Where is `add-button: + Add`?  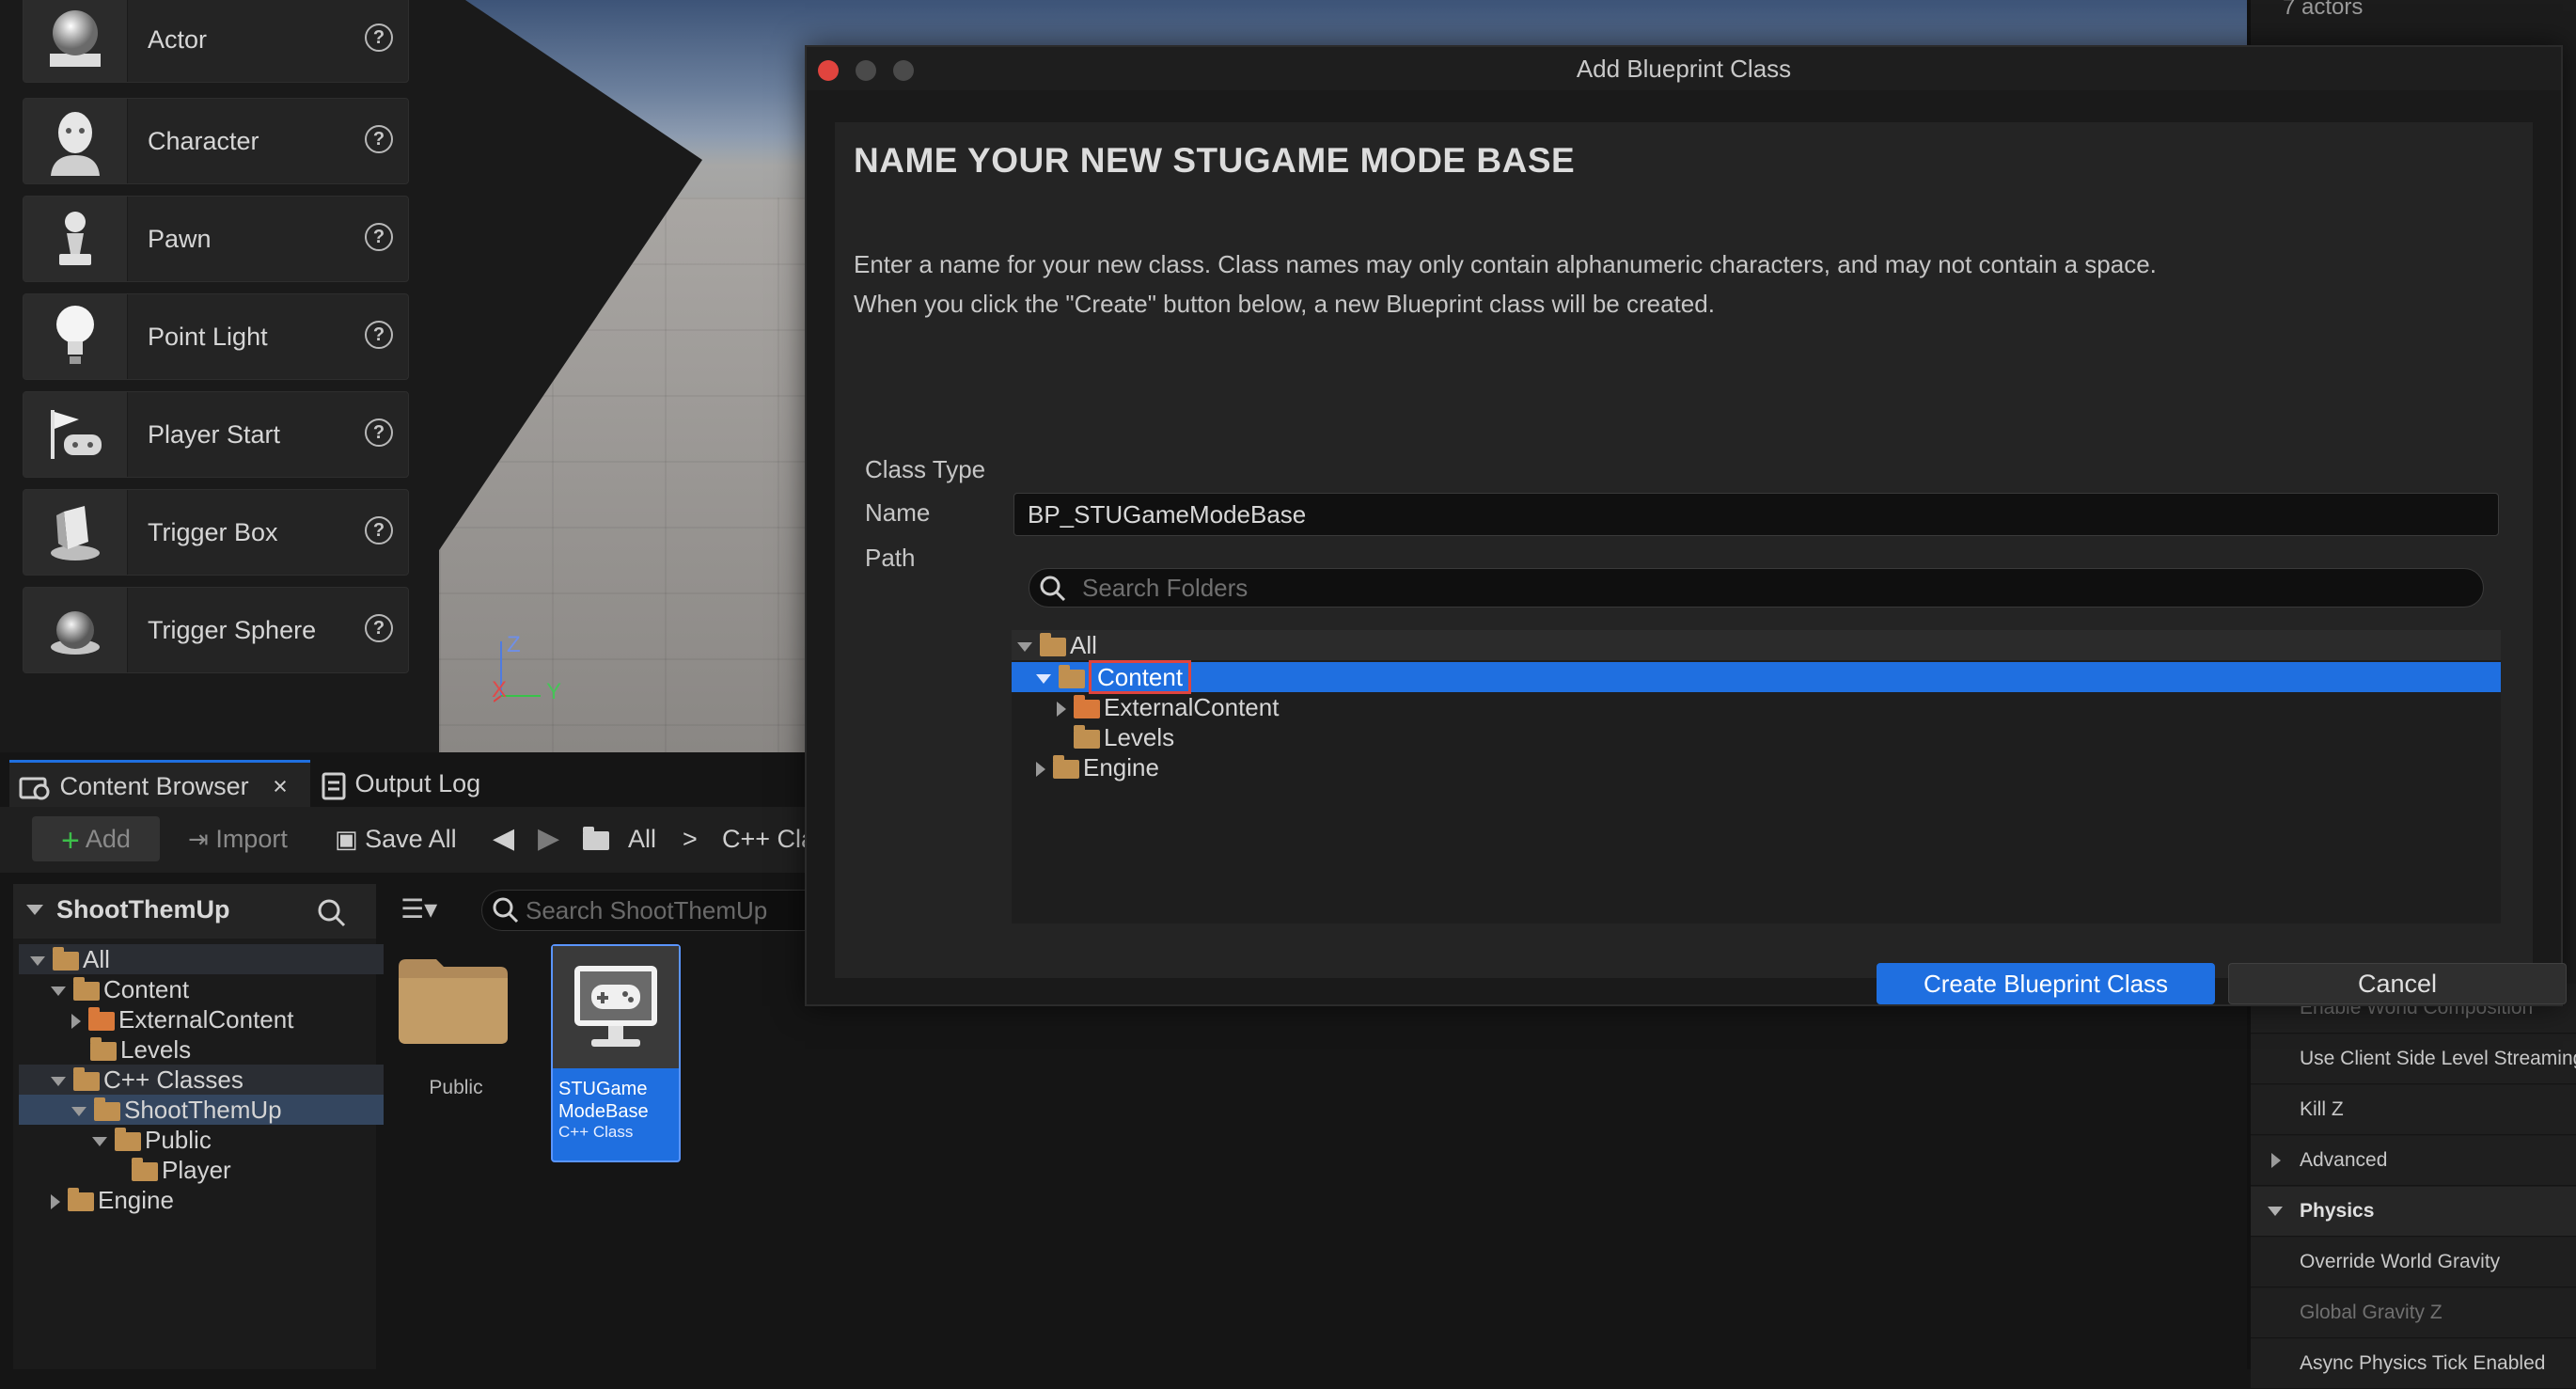 add-button: + Add is located at coordinates (96, 838).